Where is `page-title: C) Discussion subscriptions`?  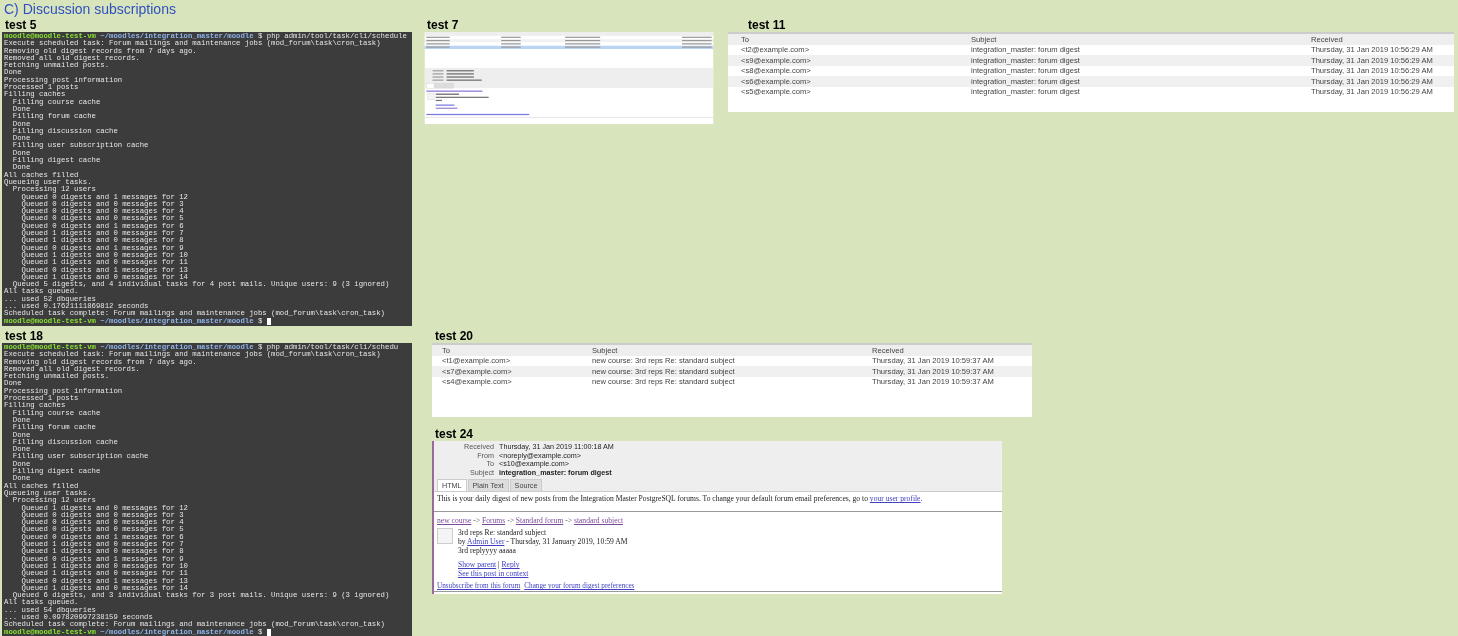 page-title: C) Discussion subscriptions is located at coordinates (89, 9).